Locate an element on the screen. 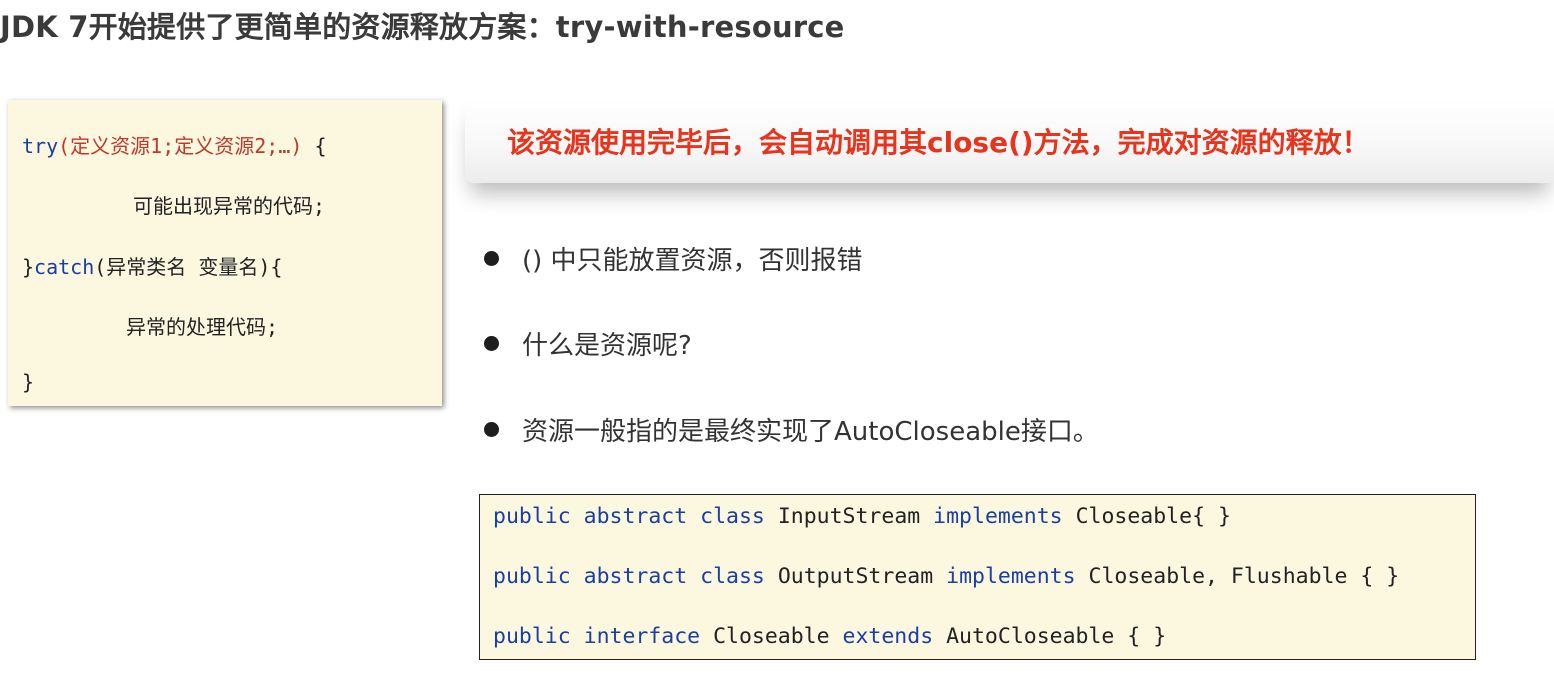  code-line-try: try(定义资源1;定义资源2;…) { is located at coordinates (174, 144).